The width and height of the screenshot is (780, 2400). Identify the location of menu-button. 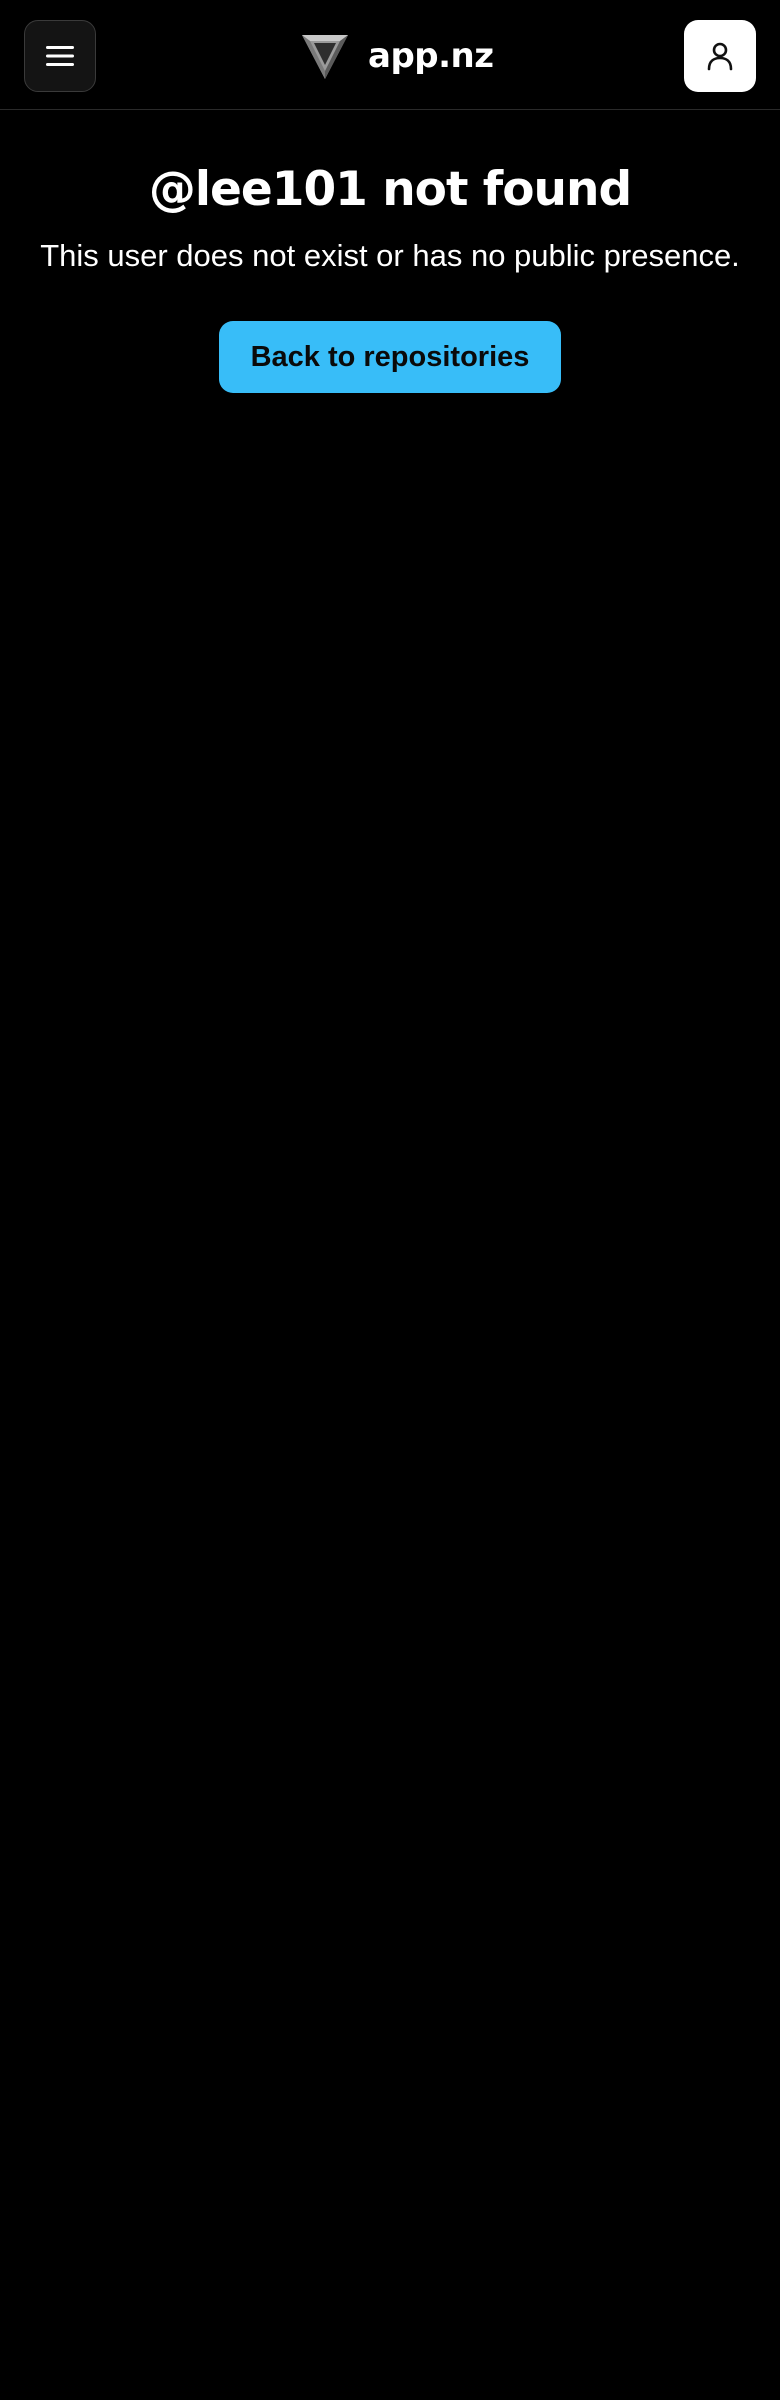
(60, 56).